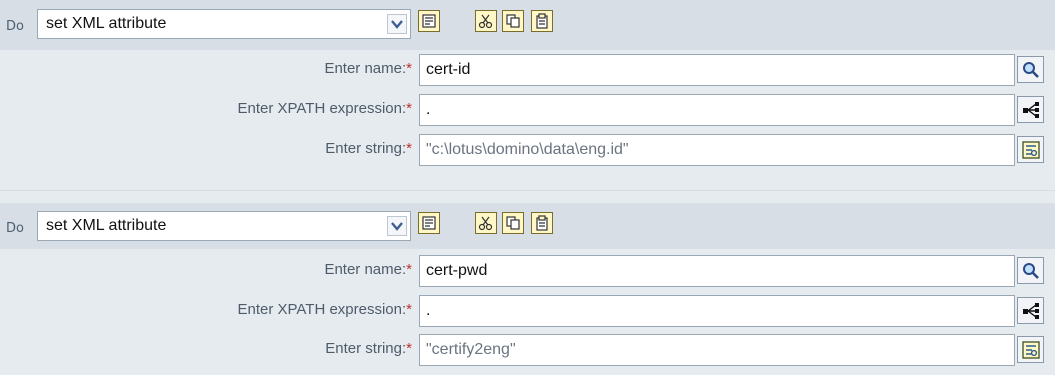 The image size is (1055, 375). I want to click on name-input-value: cert-pwd, so click(457, 270).